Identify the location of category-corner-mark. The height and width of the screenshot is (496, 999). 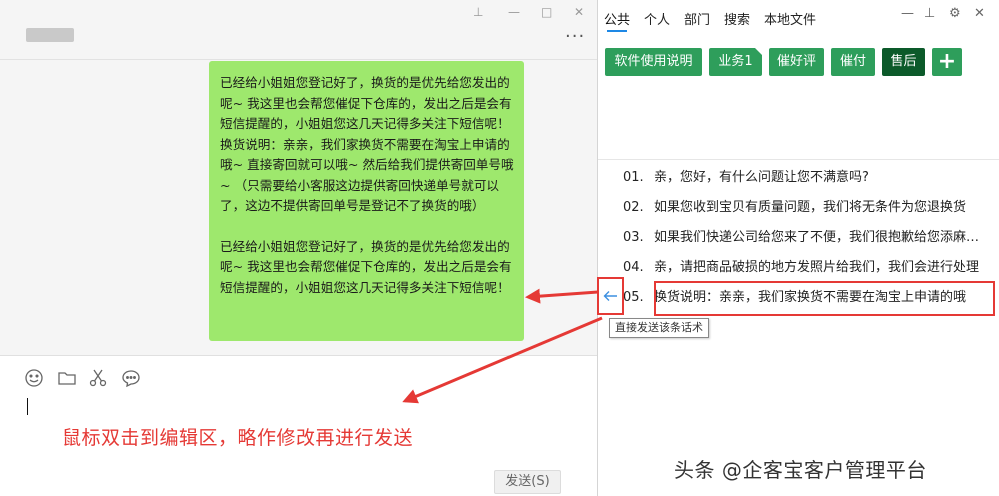
(758, 51).